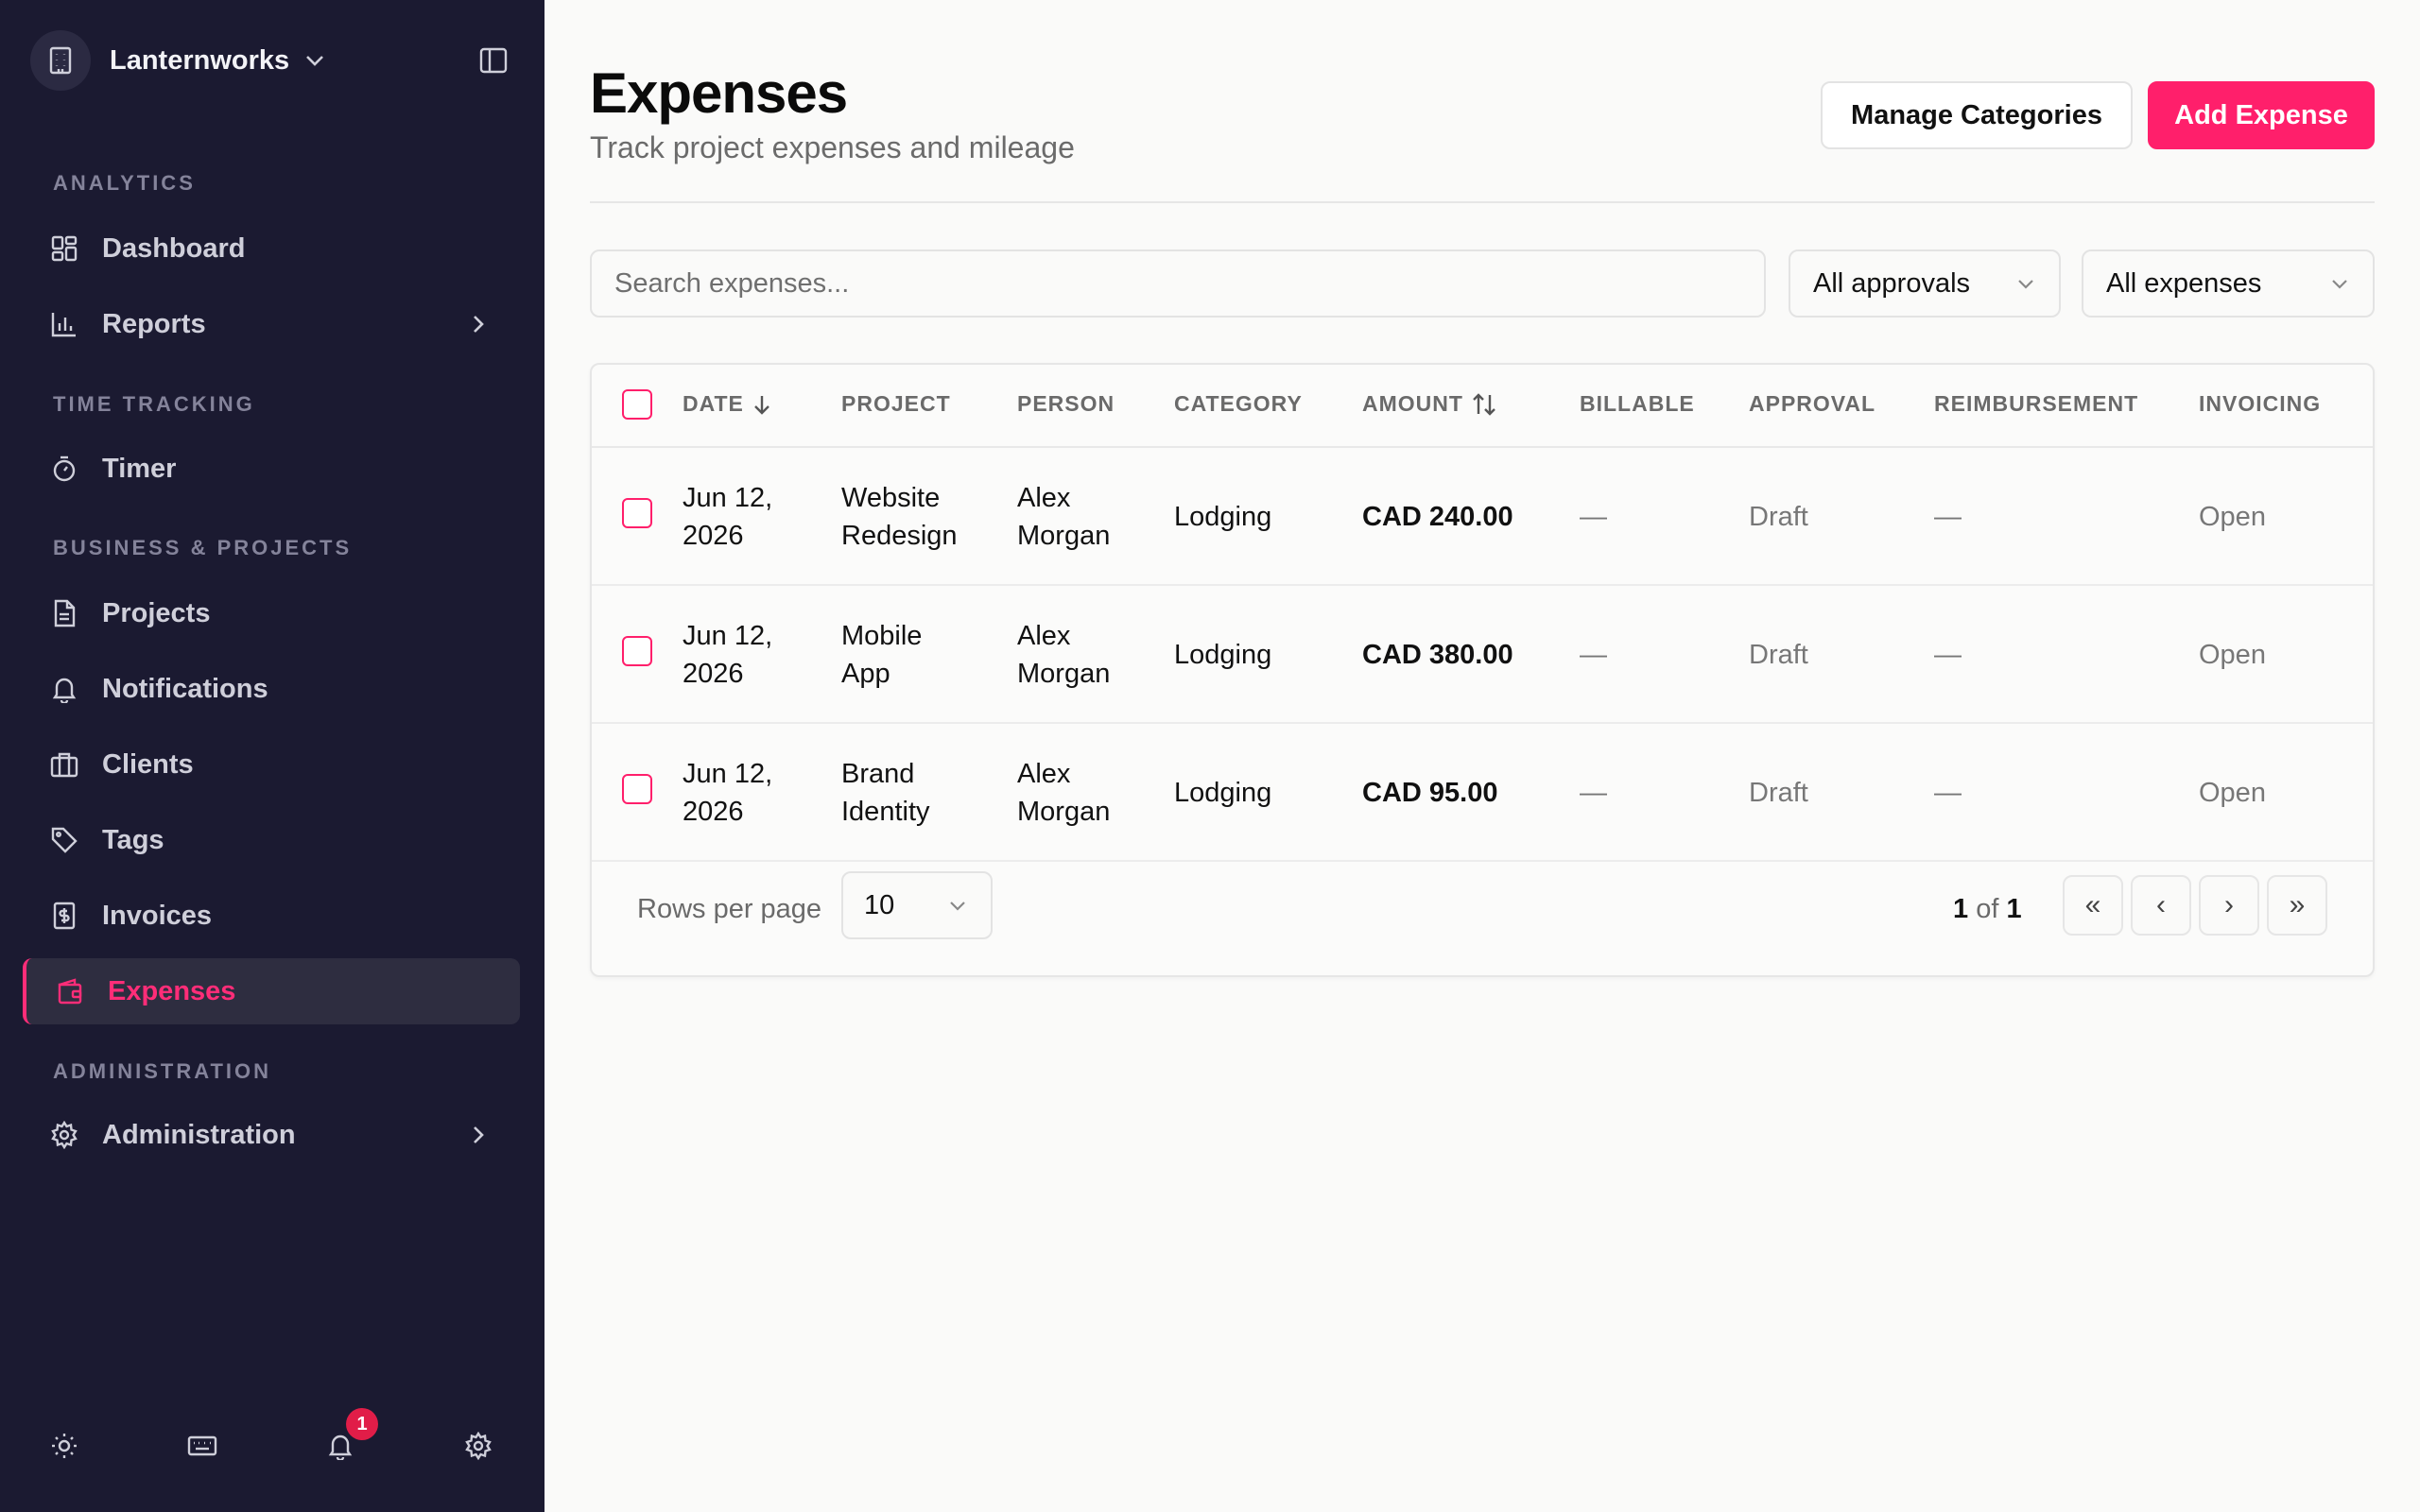 Image resolution: width=2420 pixels, height=1512 pixels. What do you see at coordinates (832, 147) in the screenshot?
I see `page-subtitle: Track project expenses and mileage` at bounding box center [832, 147].